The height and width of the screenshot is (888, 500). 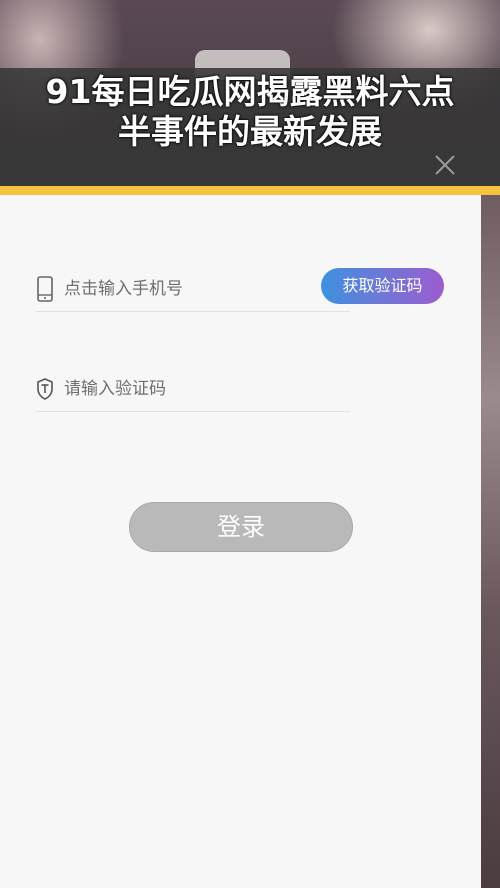 What do you see at coordinates (45, 389) in the screenshot?
I see `shield-icon` at bounding box center [45, 389].